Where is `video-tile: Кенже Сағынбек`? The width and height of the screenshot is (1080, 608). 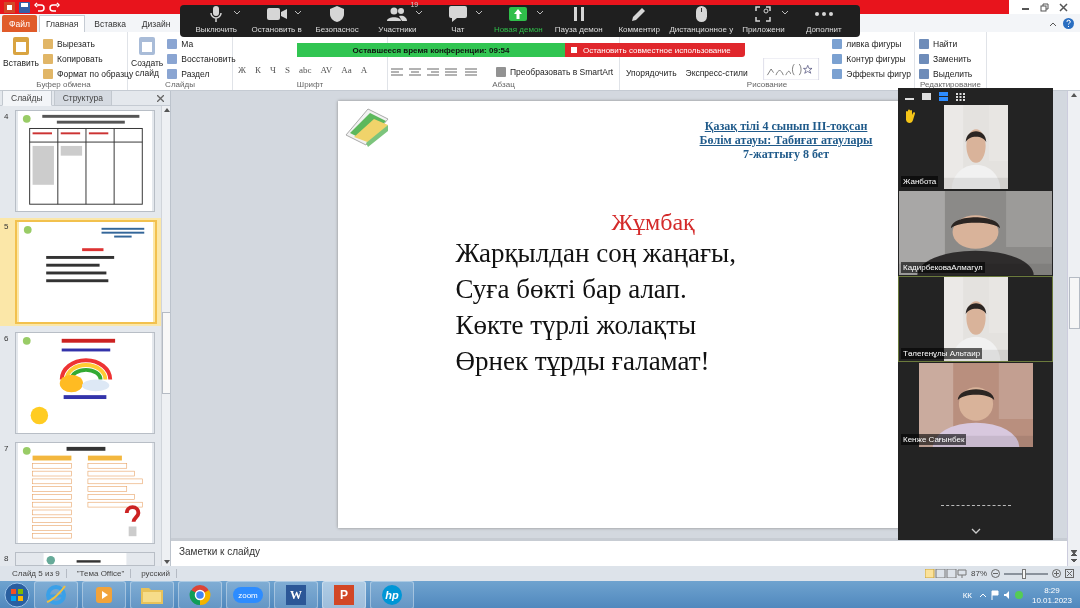
video-tile: Кенже Сағынбек is located at coordinates (975, 405).